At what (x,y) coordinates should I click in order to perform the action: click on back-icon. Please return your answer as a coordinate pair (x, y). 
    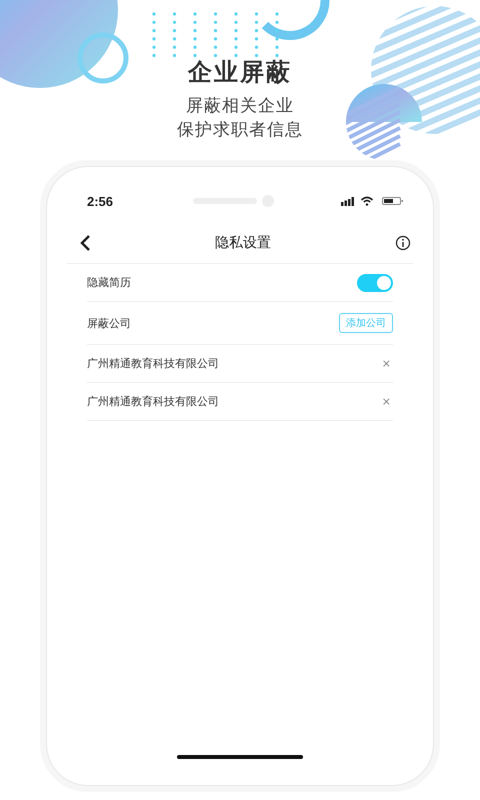
    Looking at the image, I should click on (85, 243).